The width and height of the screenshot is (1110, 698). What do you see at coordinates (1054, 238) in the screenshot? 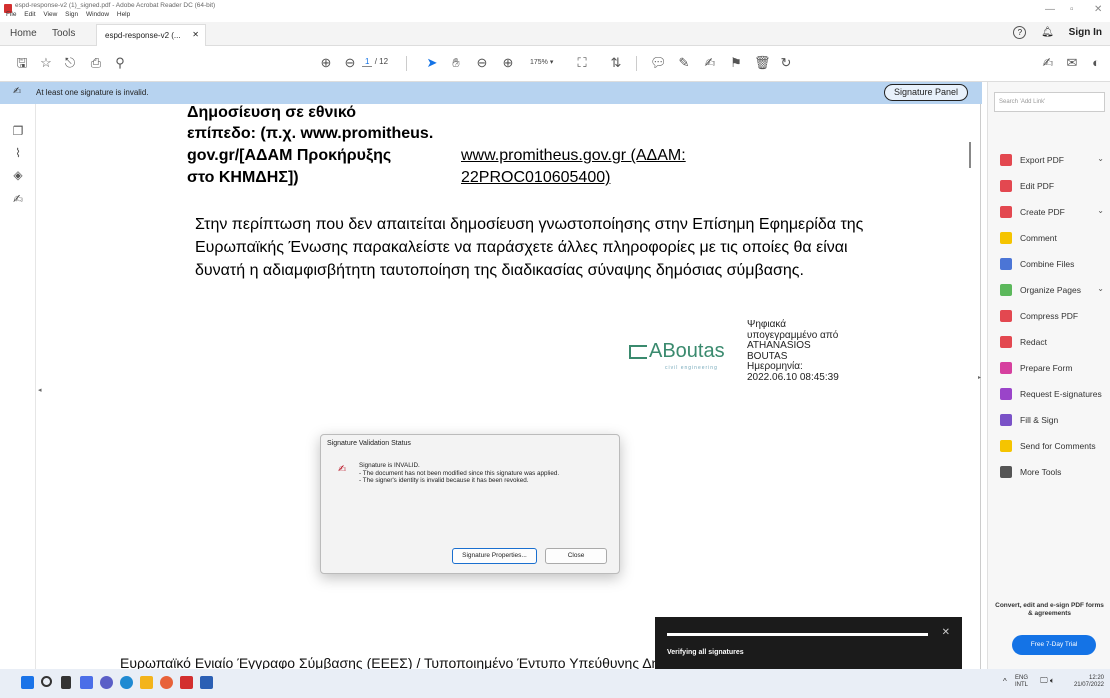
I see `tool-item: Comment` at bounding box center [1054, 238].